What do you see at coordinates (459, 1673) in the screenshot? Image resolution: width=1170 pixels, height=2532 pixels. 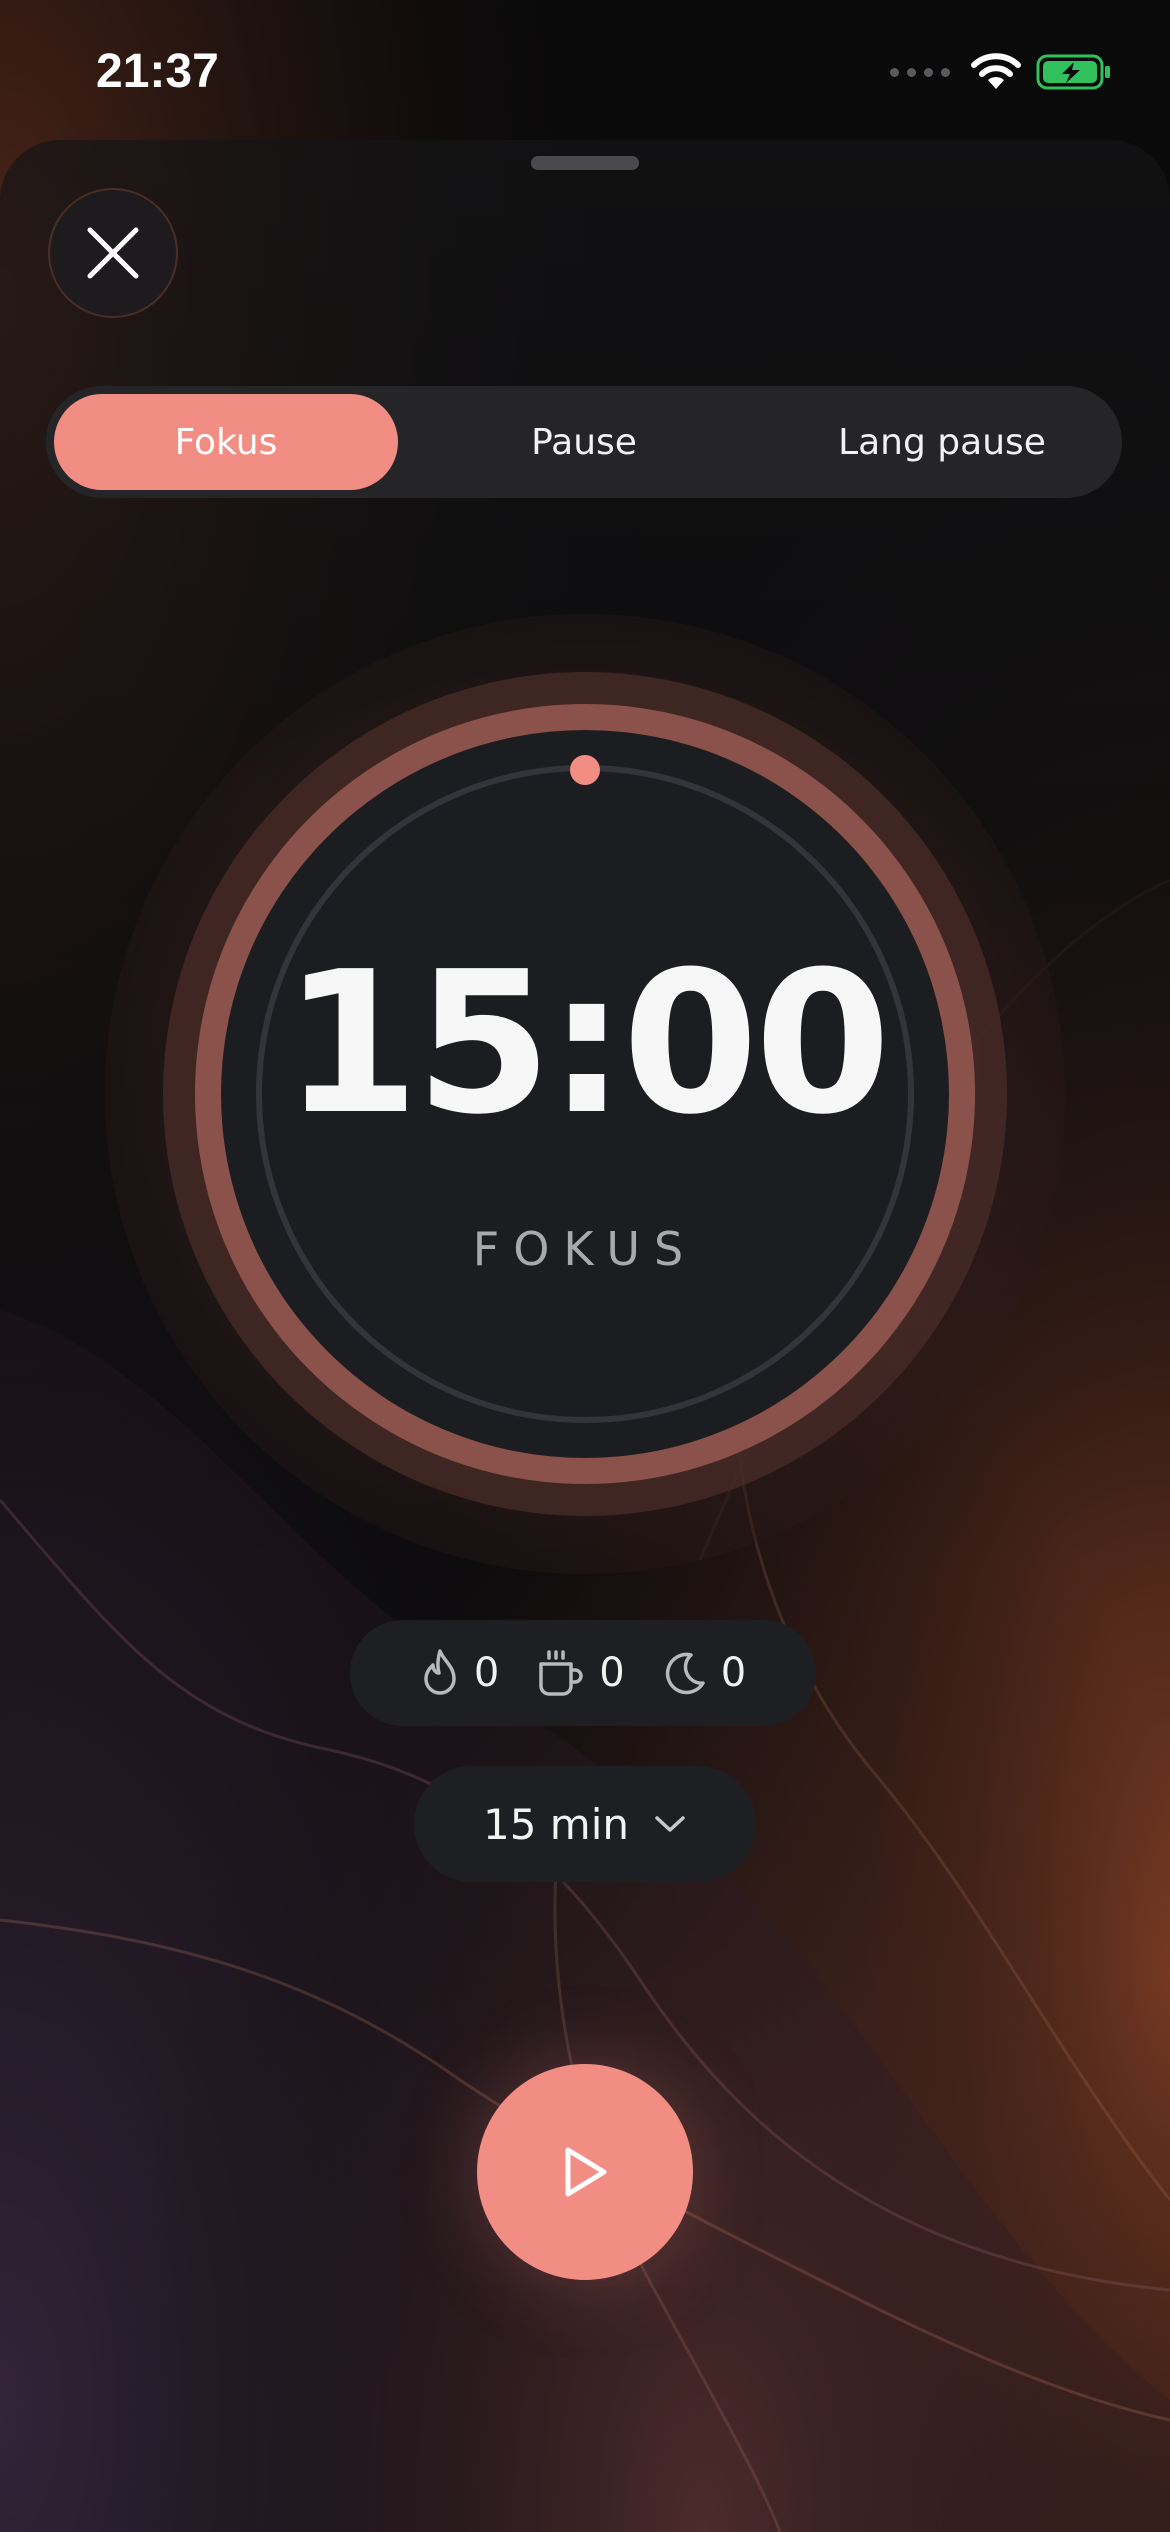 I see `focus-count: 0` at bounding box center [459, 1673].